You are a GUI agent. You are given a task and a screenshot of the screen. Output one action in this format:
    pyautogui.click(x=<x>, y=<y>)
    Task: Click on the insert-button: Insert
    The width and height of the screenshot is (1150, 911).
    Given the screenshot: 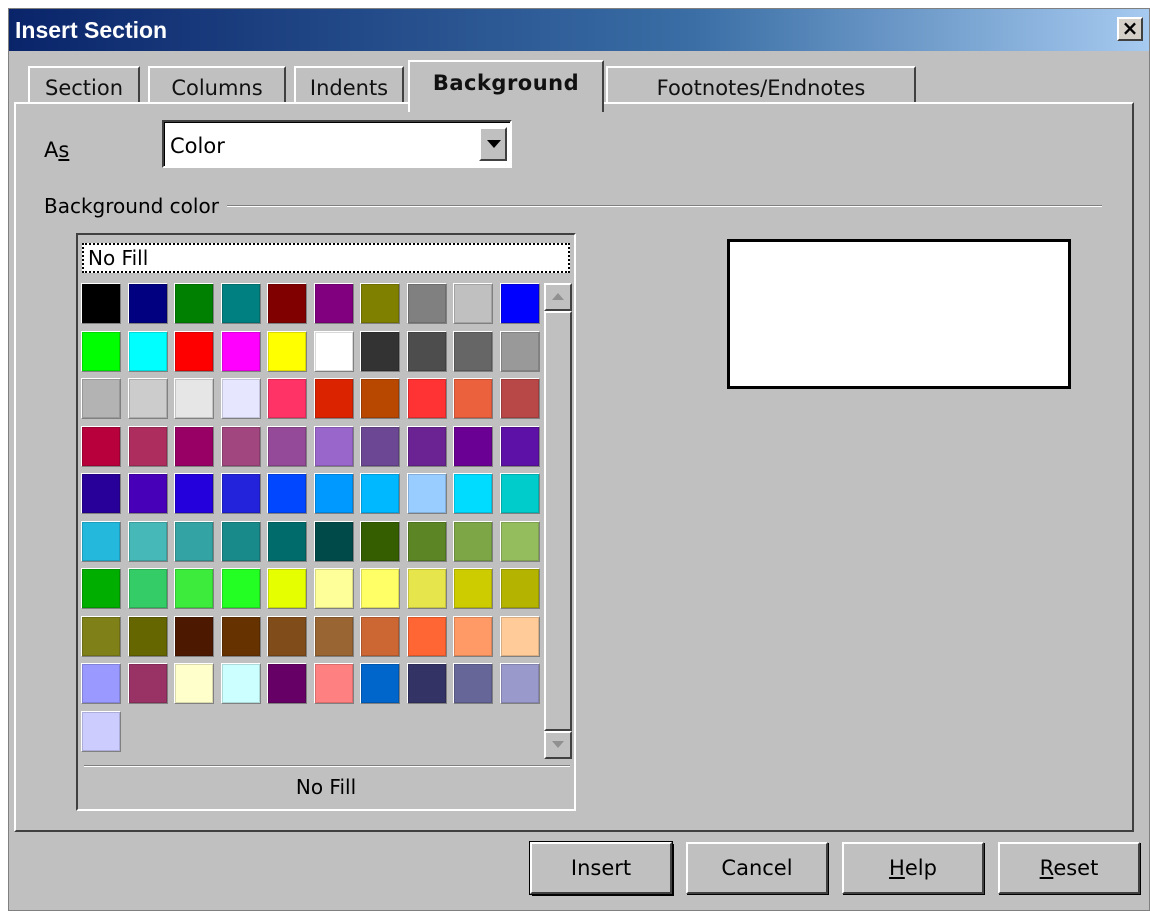 What is the action you would take?
    pyautogui.click(x=601, y=868)
    